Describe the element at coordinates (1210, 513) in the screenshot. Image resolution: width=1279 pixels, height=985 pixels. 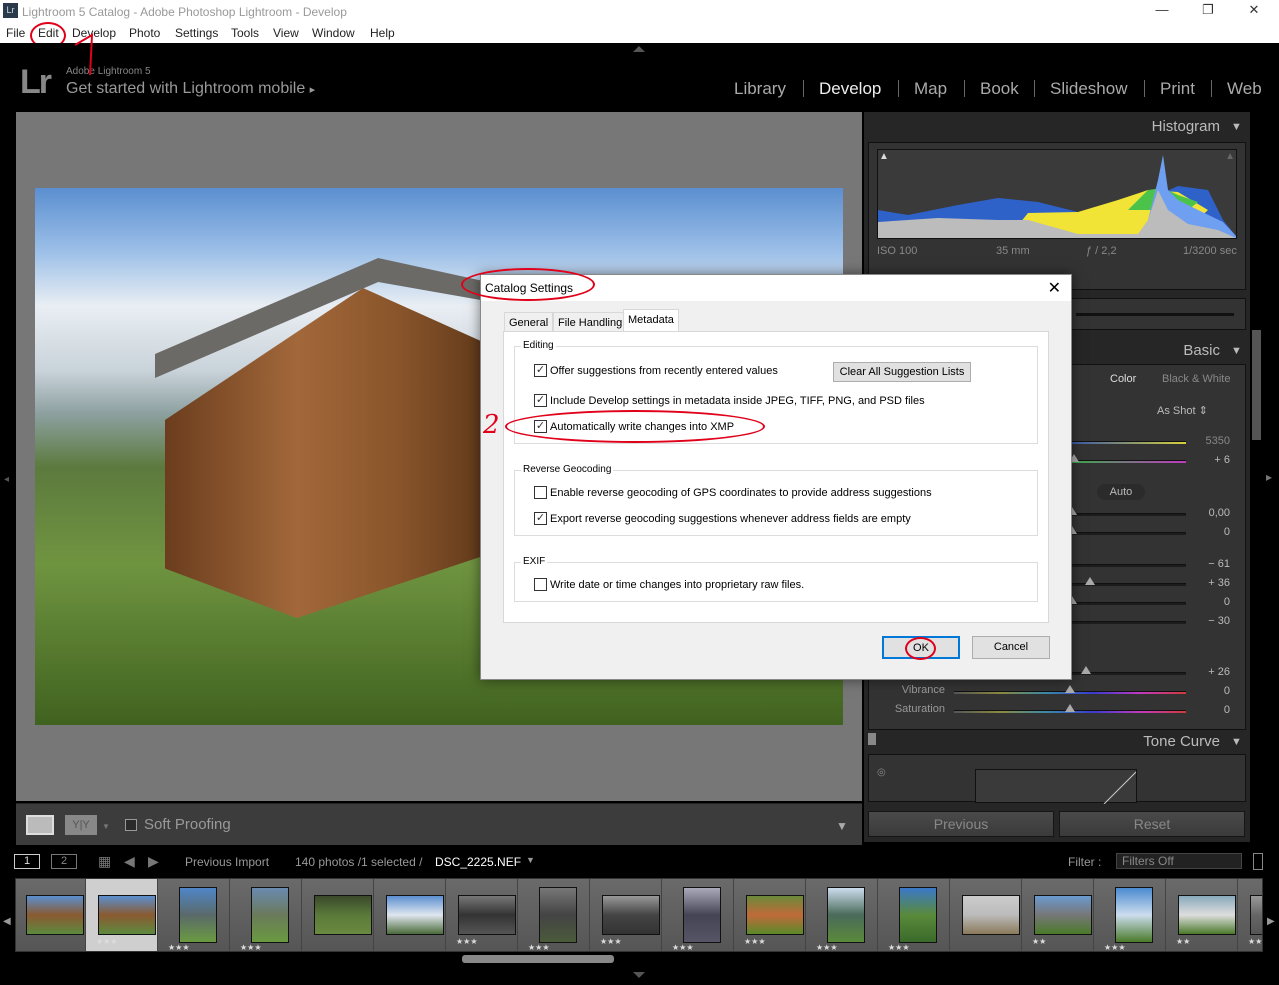
I see `slider-value: 0,00` at that location.